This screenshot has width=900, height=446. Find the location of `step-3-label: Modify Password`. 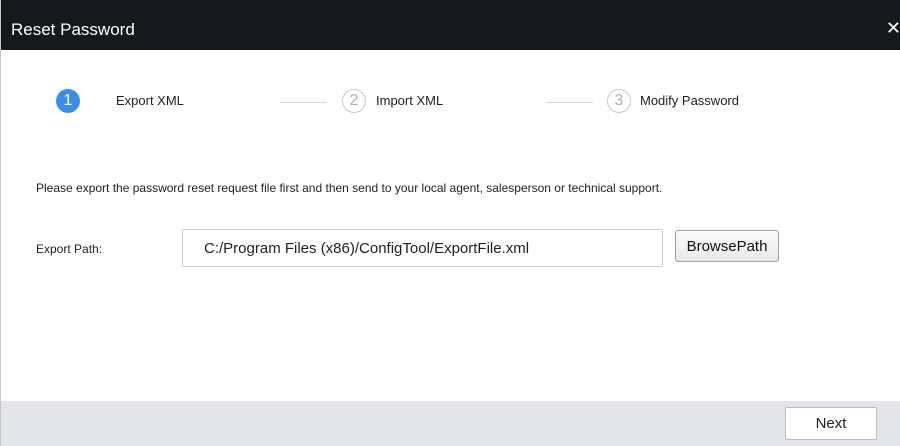

step-3-label: Modify Password is located at coordinates (689, 100).